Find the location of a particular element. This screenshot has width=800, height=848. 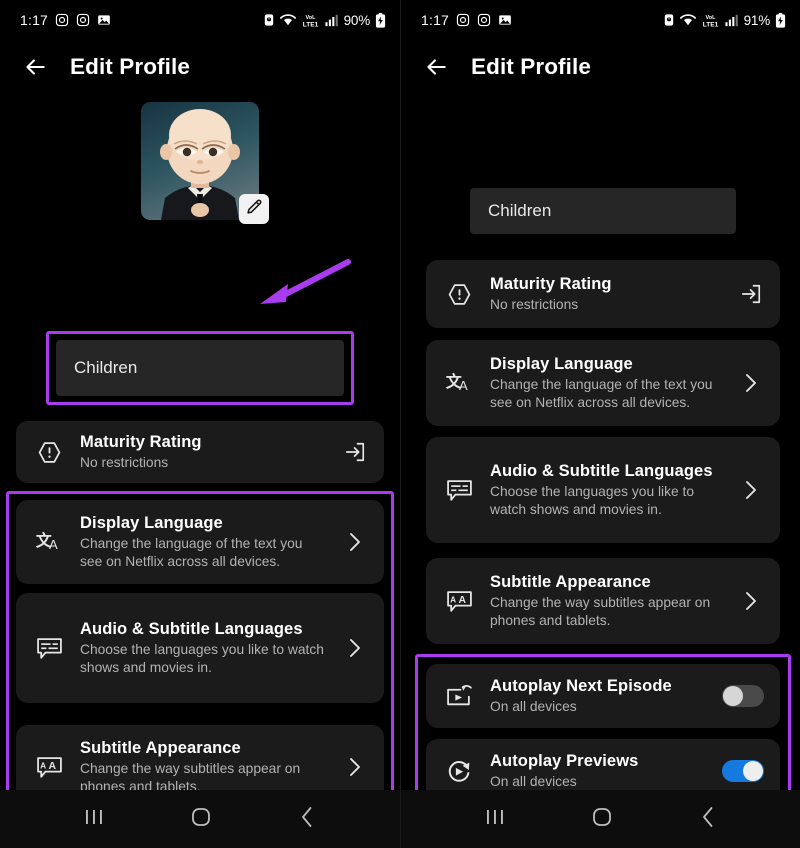

status-bar-left: 1:17 is located at coordinates (65, 20).